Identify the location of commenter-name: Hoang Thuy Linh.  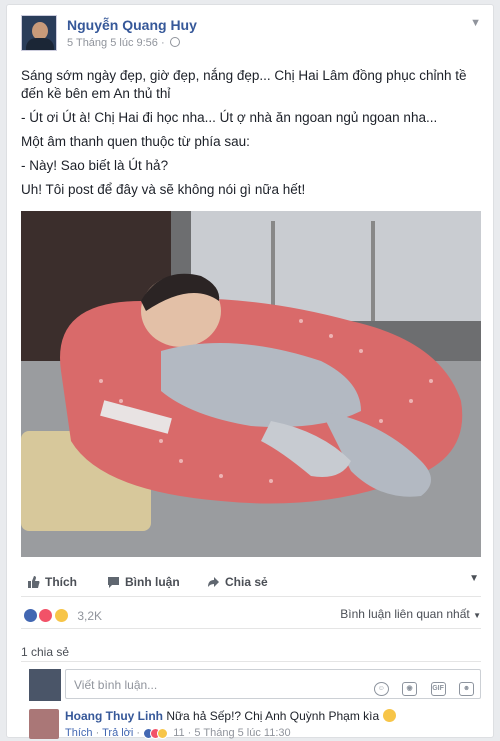
(114, 716).